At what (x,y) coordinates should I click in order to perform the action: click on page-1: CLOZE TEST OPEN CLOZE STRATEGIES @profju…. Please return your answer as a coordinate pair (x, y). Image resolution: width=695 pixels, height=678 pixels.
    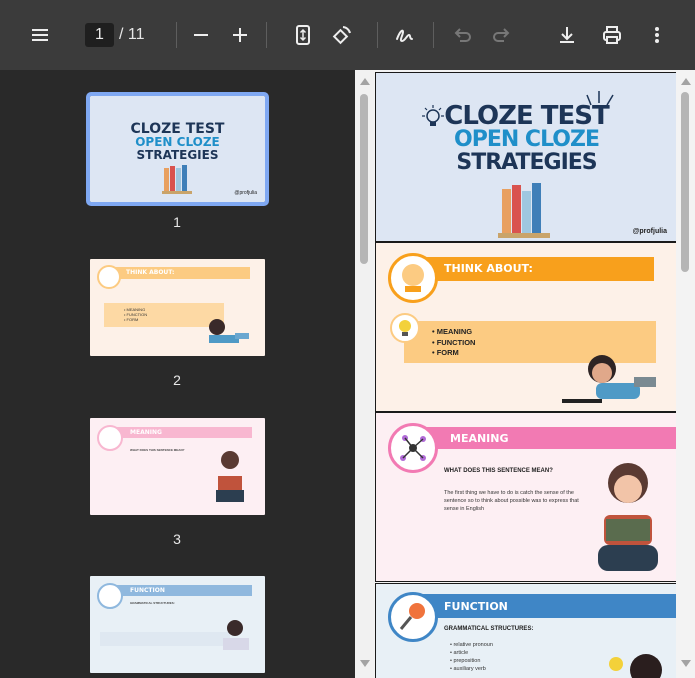
    Looking at the image, I should click on (526, 157).